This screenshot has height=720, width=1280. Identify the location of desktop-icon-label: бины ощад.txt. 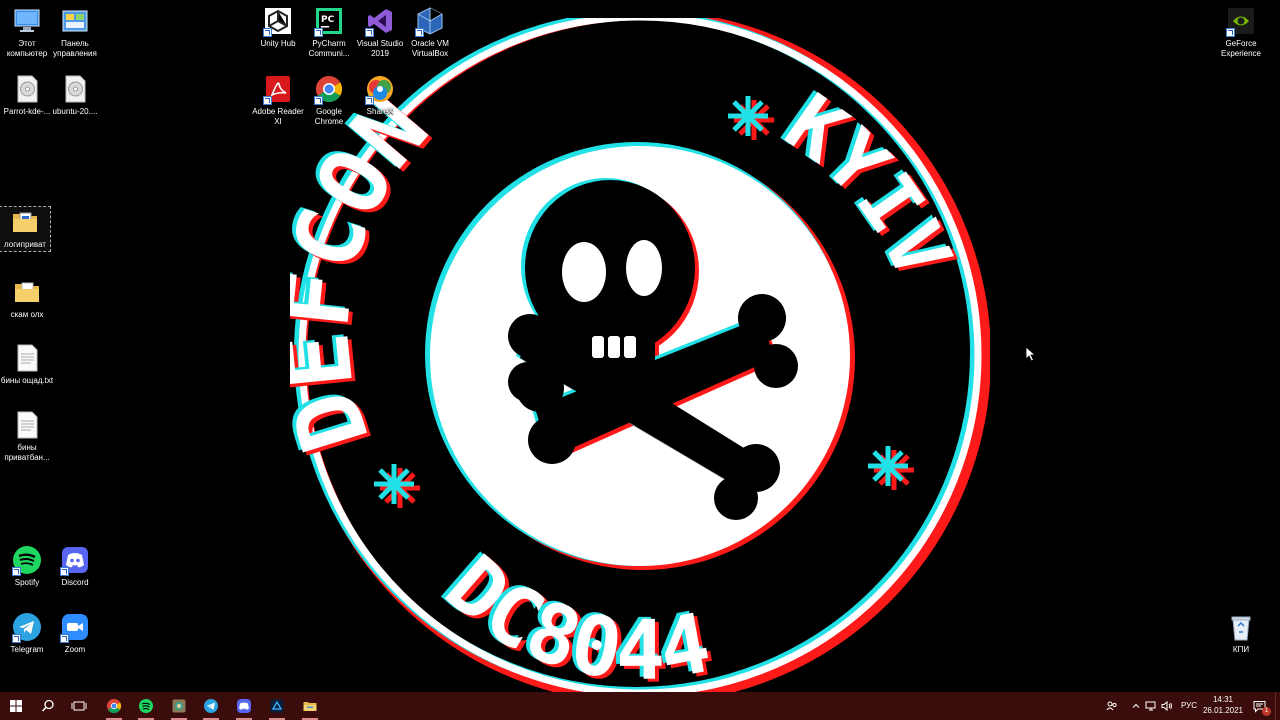
(27, 380).